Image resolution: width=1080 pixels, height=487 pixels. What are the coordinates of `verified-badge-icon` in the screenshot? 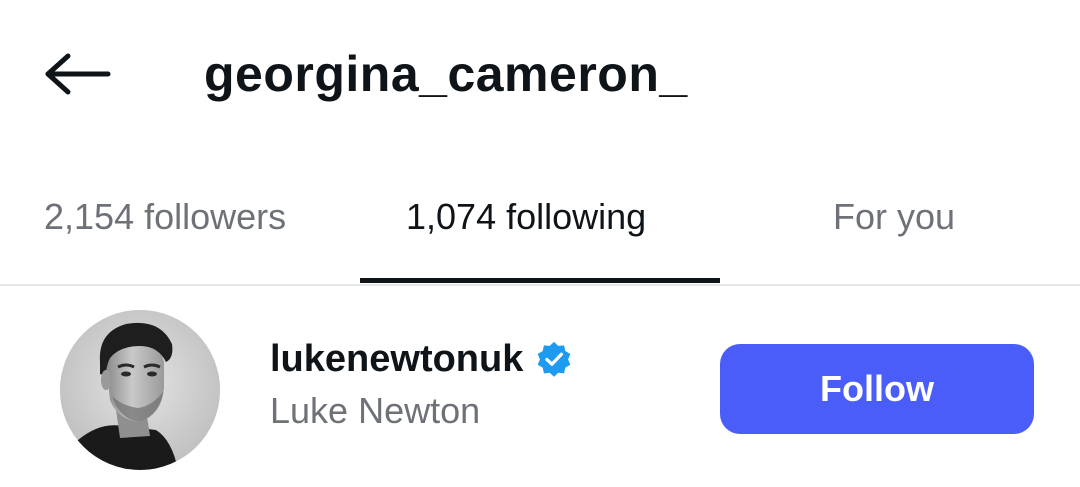 It's located at (554, 359).